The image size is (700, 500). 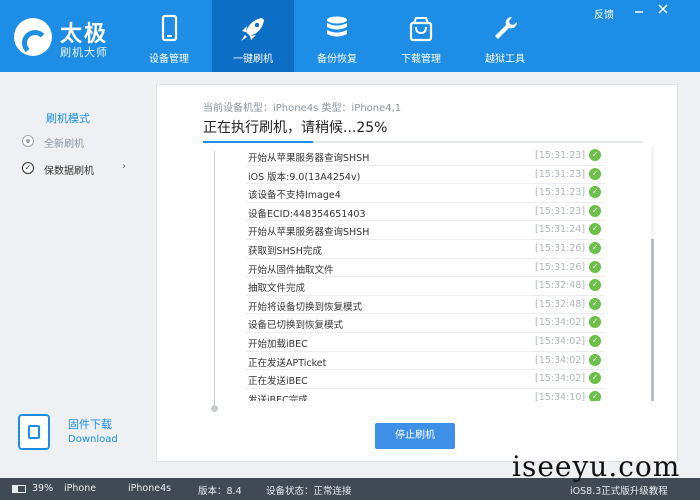 What do you see at coordinates (34, 432) in the screenshot?
I see `firmware-icon` at bounding box center [34, 432].